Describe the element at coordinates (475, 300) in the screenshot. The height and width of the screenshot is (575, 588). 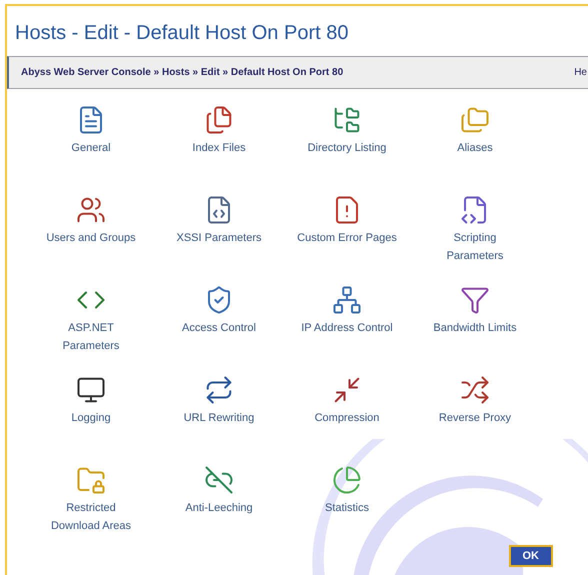
I see `funnel-icon` at that location.